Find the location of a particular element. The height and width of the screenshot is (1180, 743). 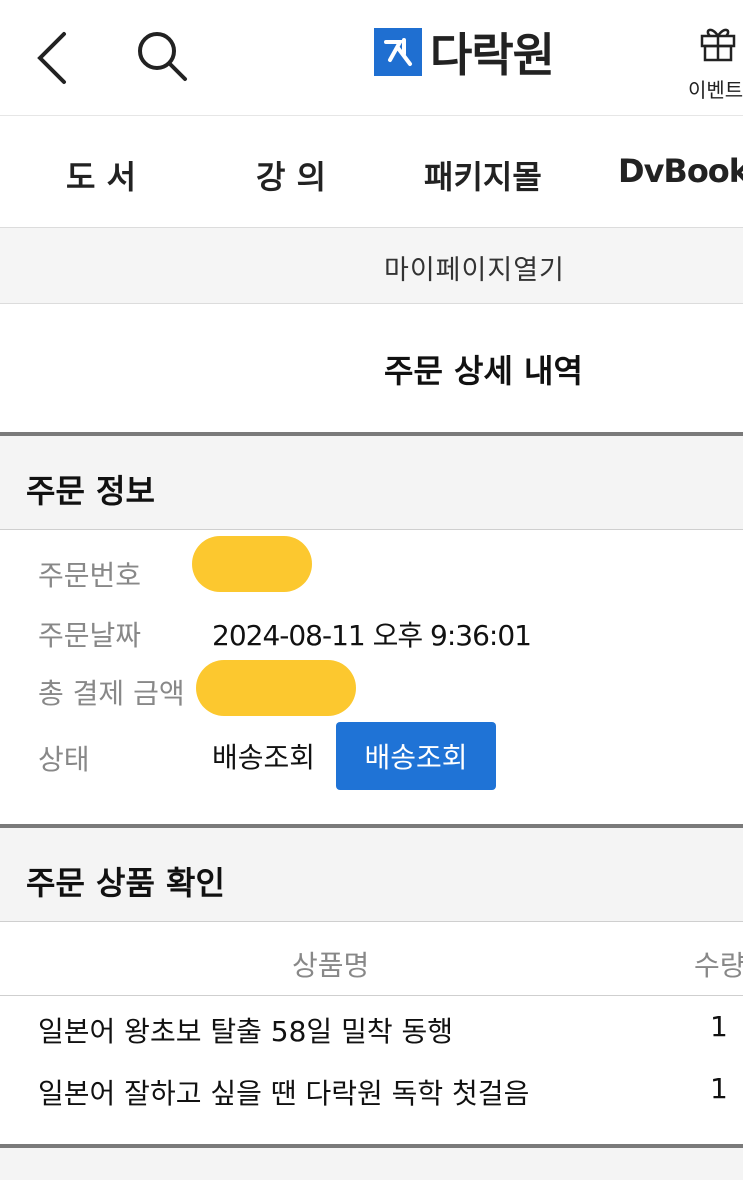

logo-mark-icon is located at coordinates (398, 52).